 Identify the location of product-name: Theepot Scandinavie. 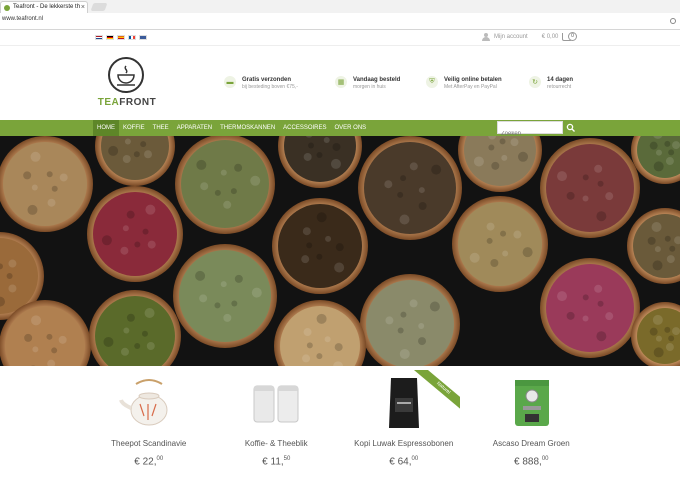
(149, 443).